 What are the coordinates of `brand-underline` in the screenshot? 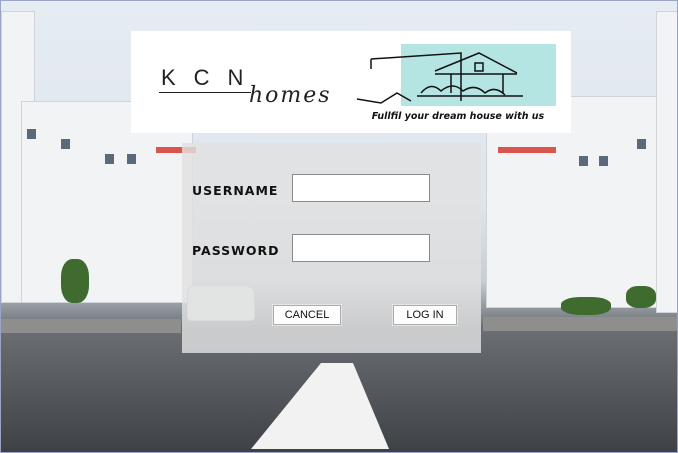 It's located at (205, 92).